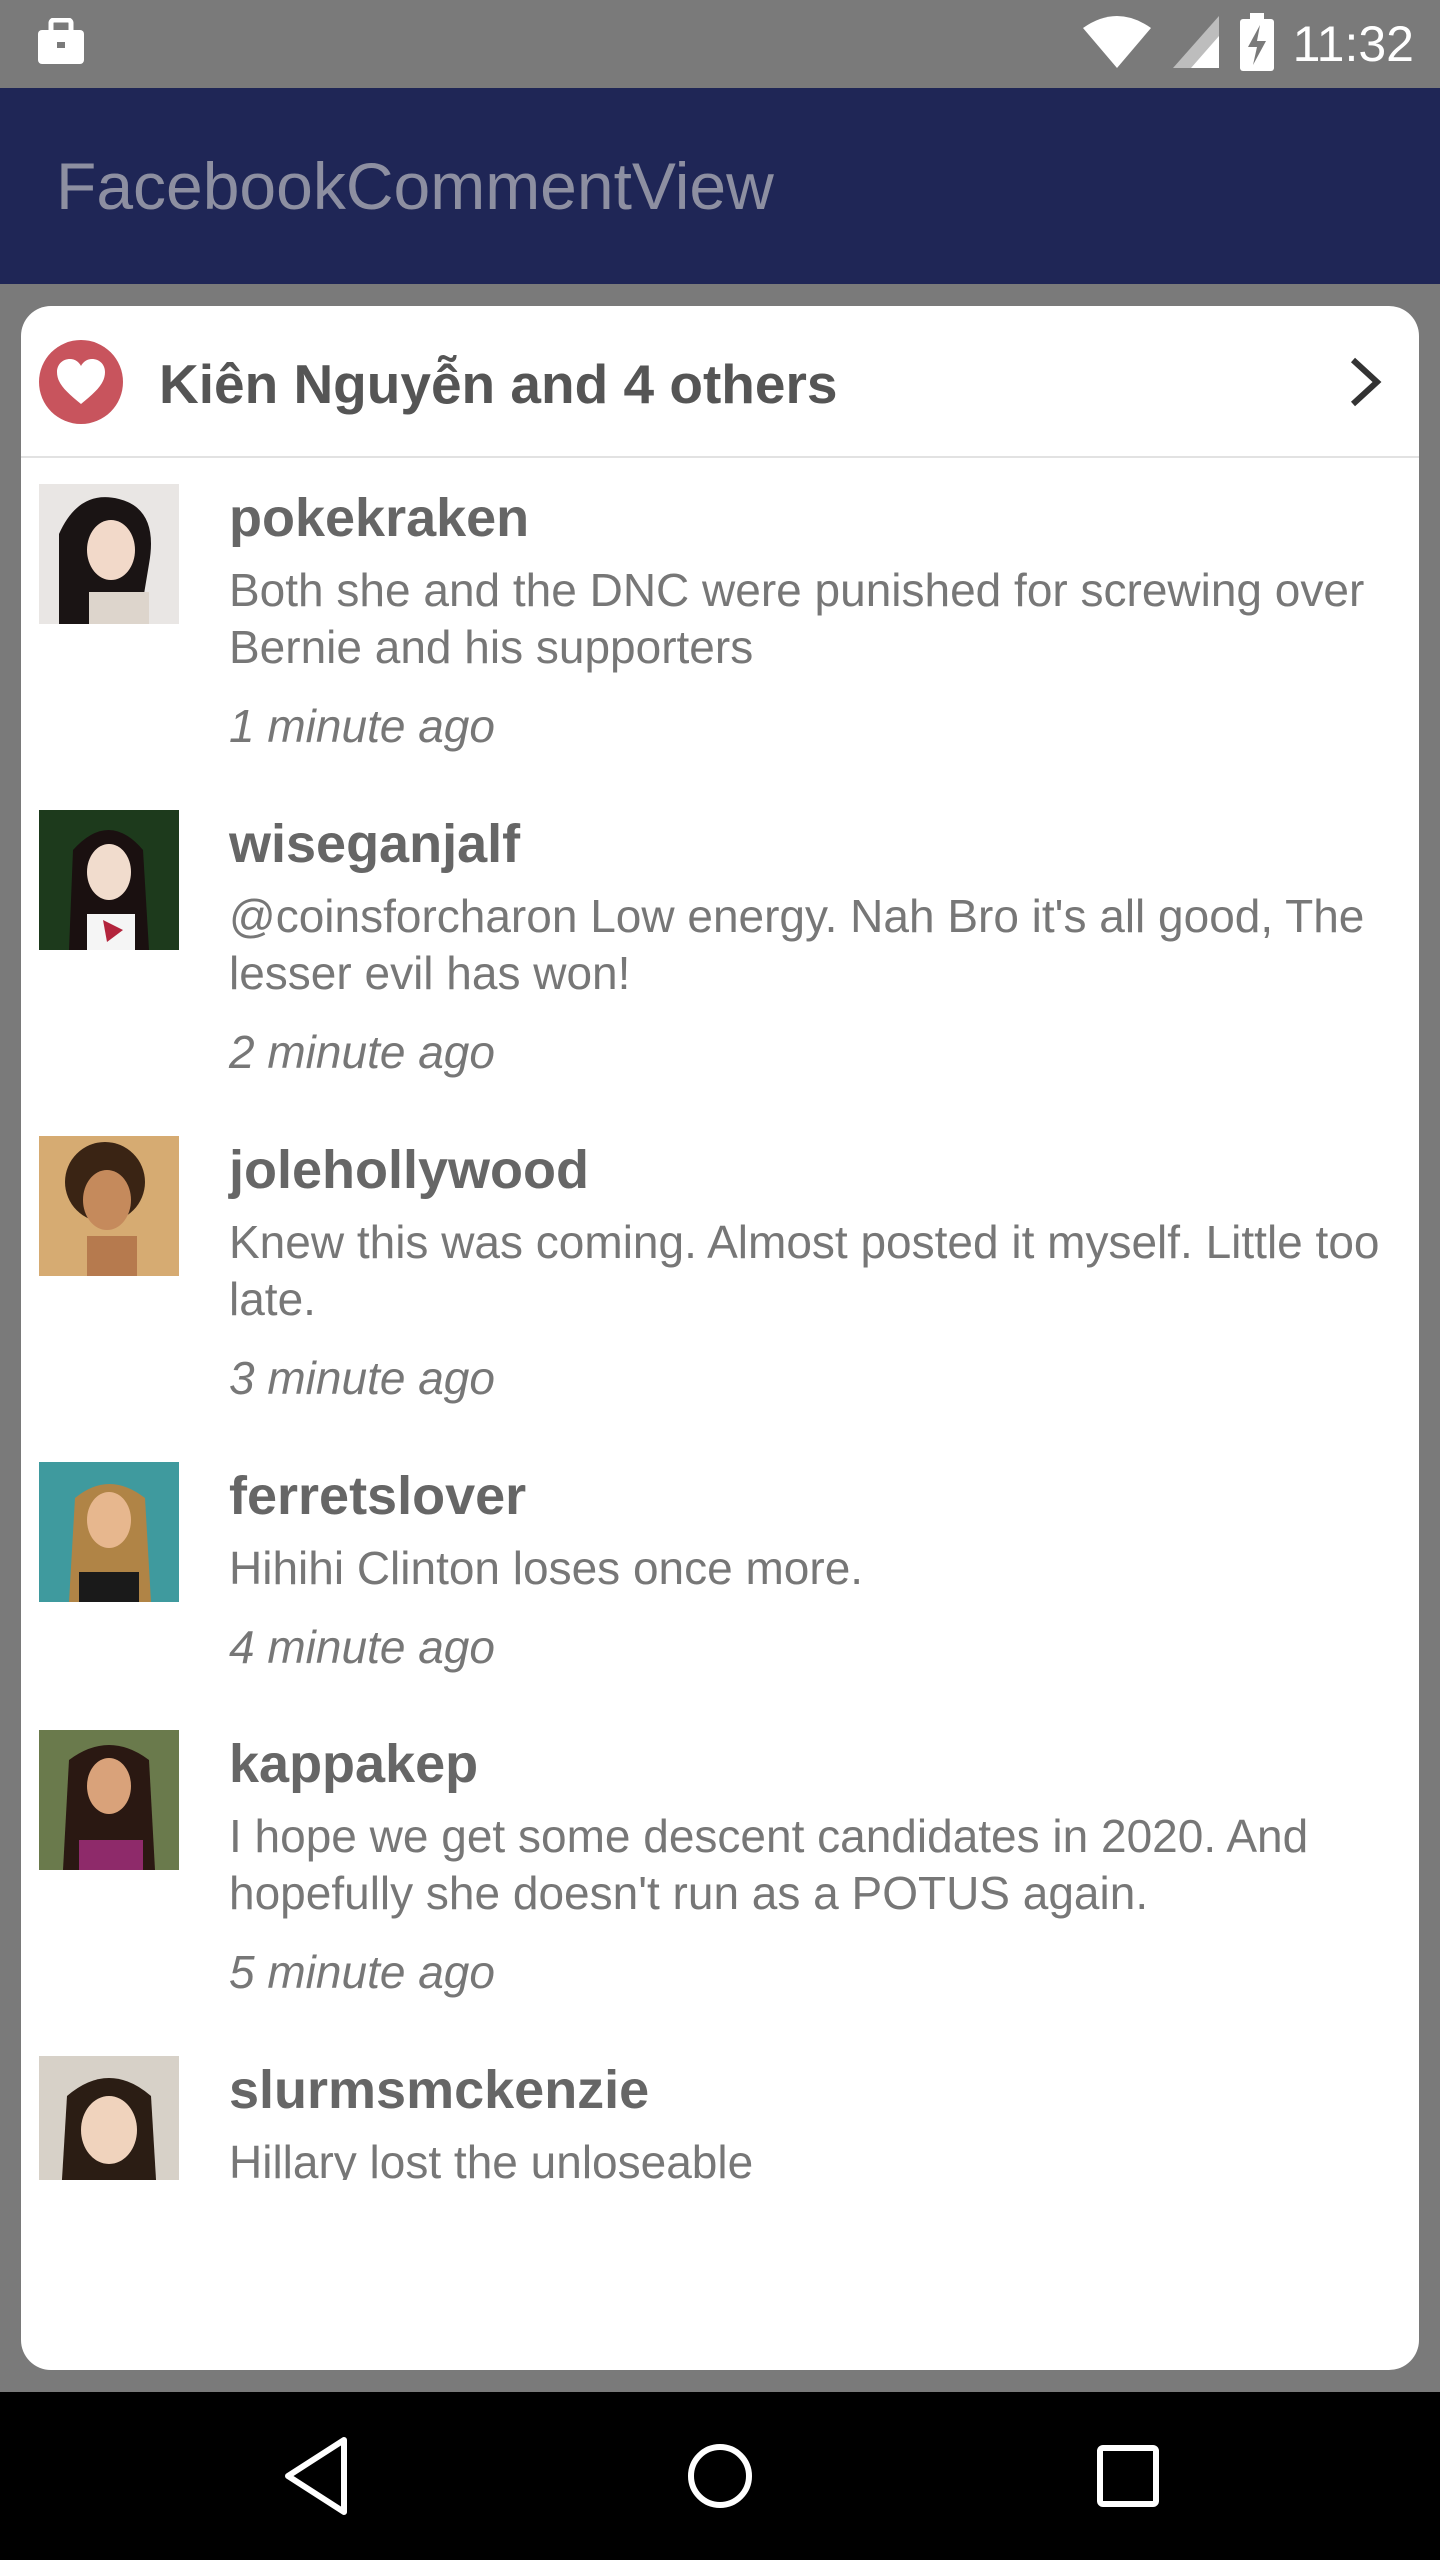  What do you see at coordinates (1128, 2478) in the screenshot?
I see `recents-square-icon` at bounding box center [1128, 2478].